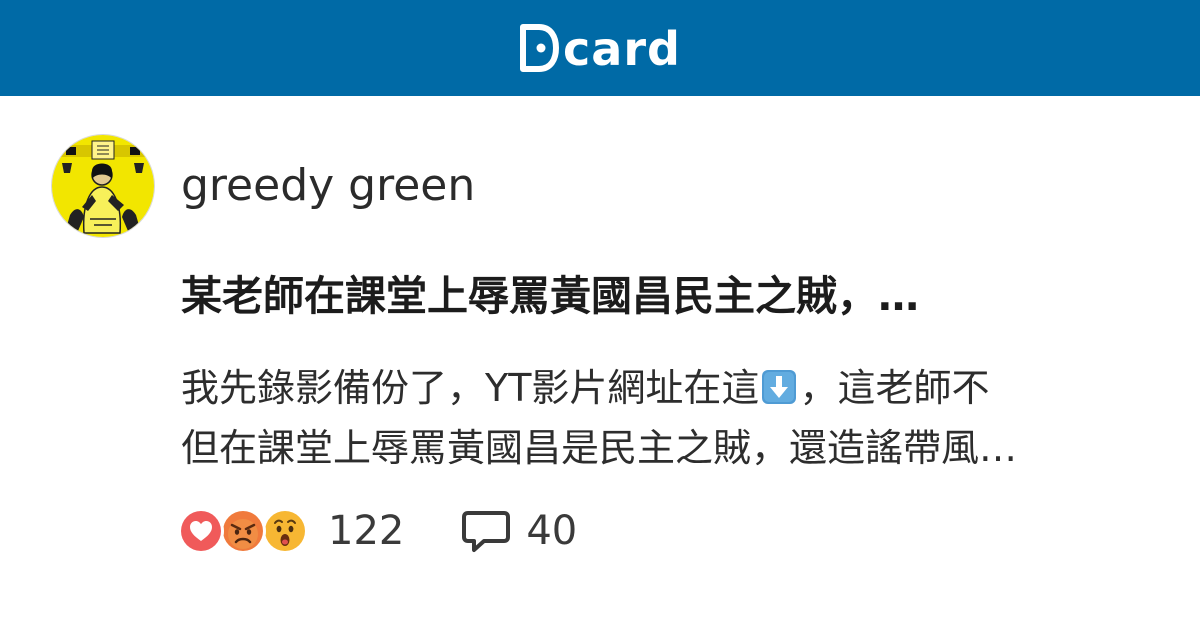  Describe the element at coordinates (622, 49) in the screenshot. I see `brand-name: card` at that location.